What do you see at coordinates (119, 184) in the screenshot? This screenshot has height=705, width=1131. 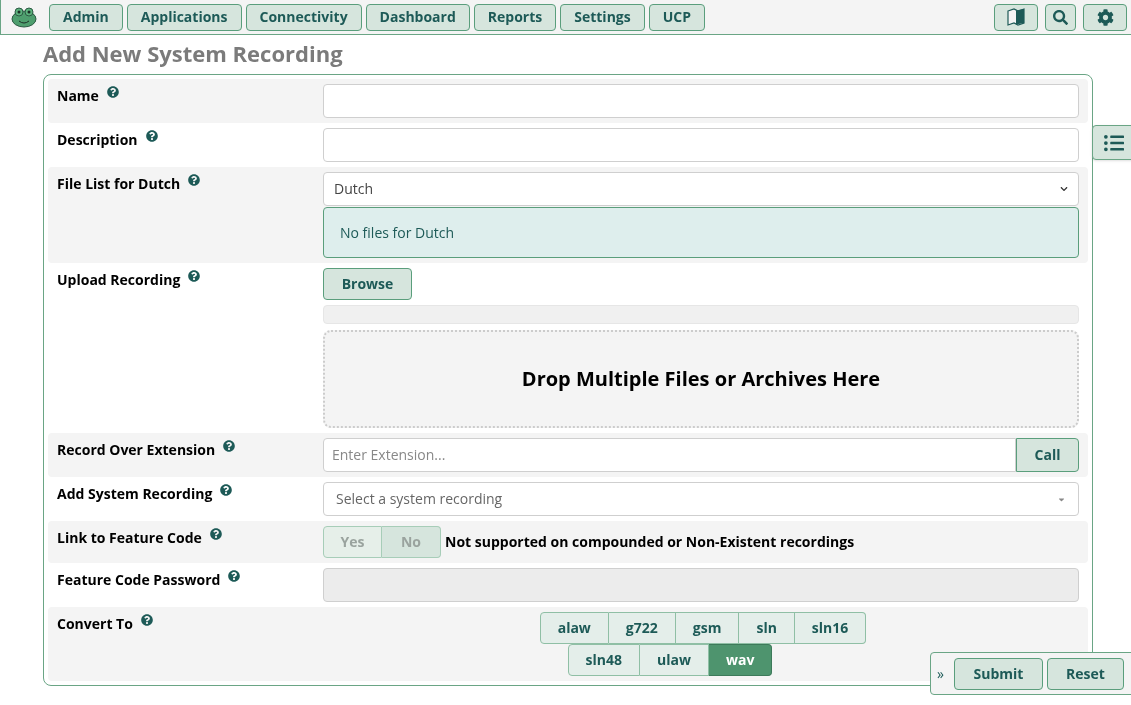 I see `field-label: File List for Dutch` at bounding box center [119, 184].